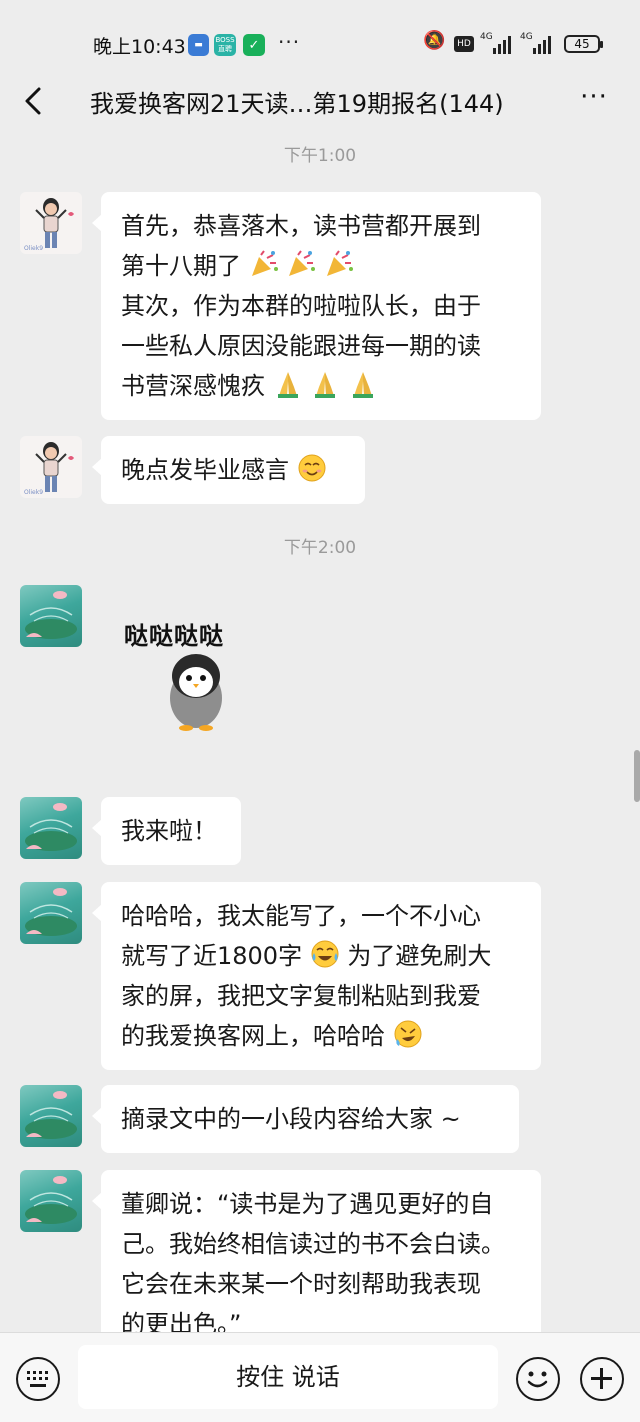 This screenshot has height=1422, width=640. I want to click on more-notifications-icon: ···, so click(289, 42).